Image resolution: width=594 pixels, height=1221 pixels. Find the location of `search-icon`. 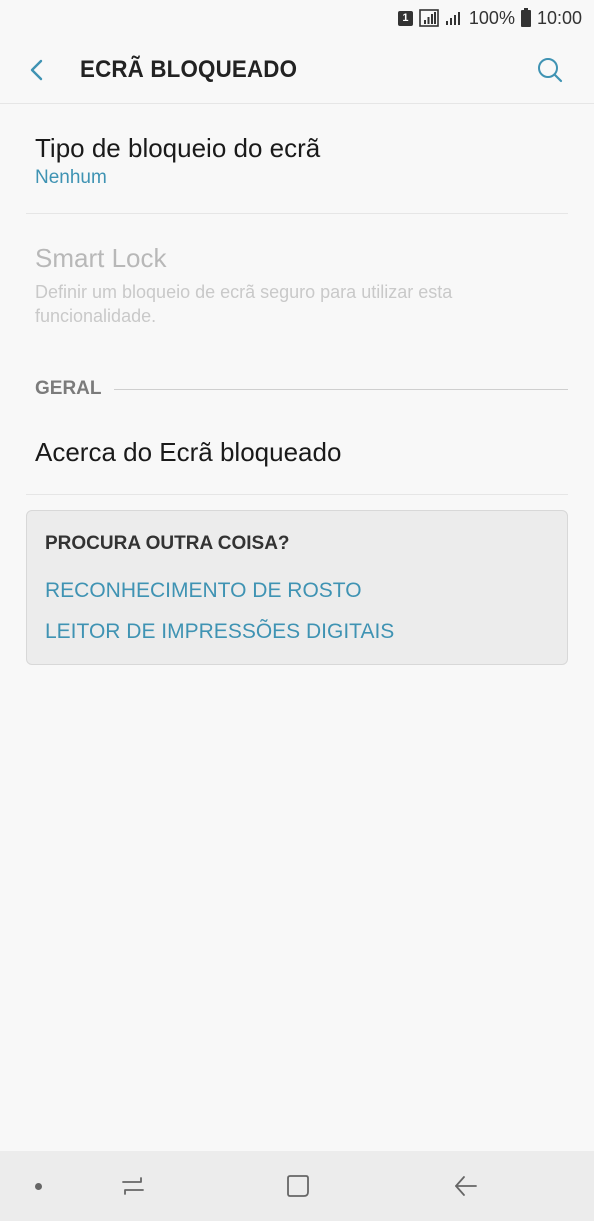

search-icon is located at coordinates (550, 69).